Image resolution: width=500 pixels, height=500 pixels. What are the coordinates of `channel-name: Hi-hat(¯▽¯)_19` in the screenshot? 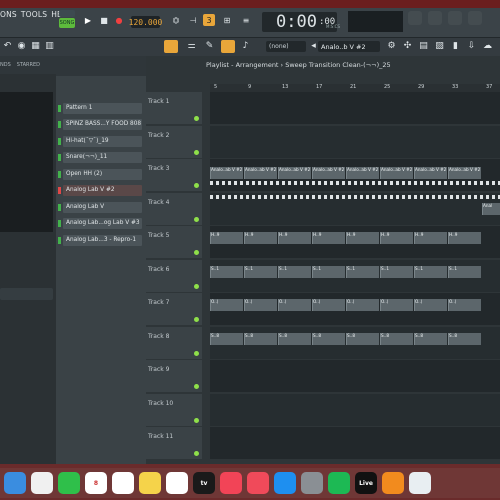 It's located at (102, 141).